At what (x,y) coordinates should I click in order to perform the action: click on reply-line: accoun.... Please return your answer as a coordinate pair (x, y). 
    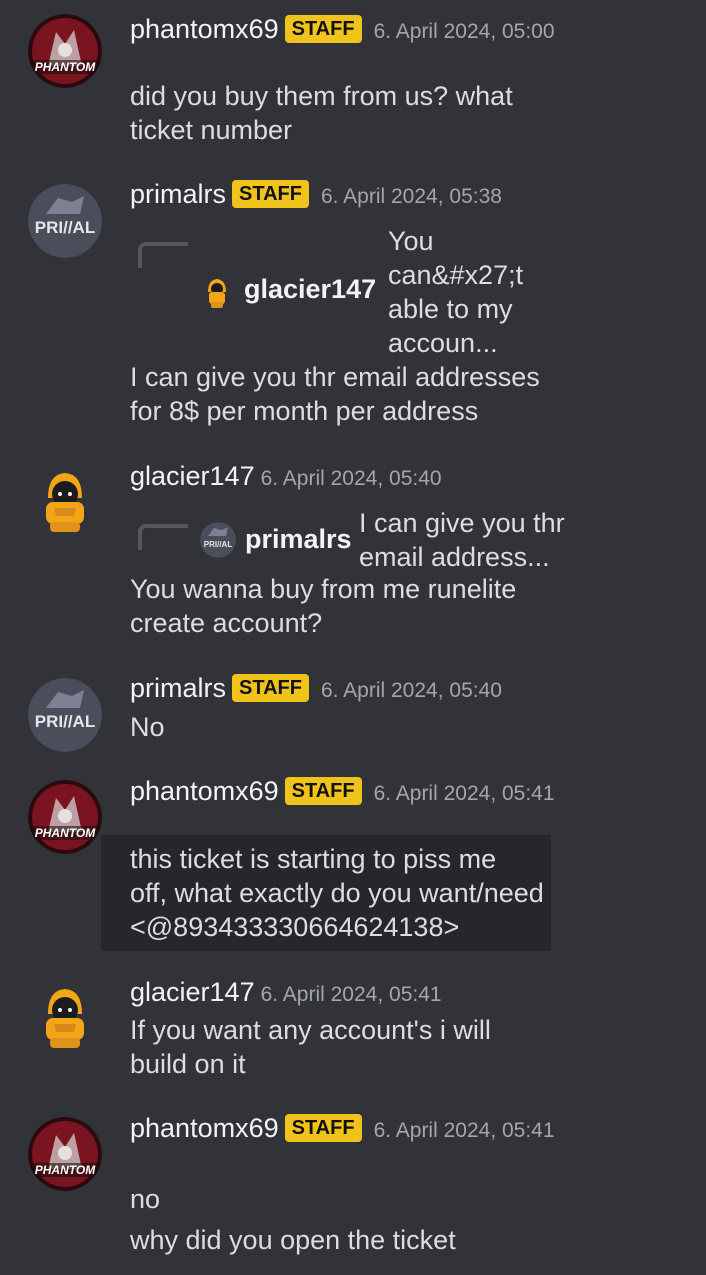
    Looking at the image, I should click on (443, 343).